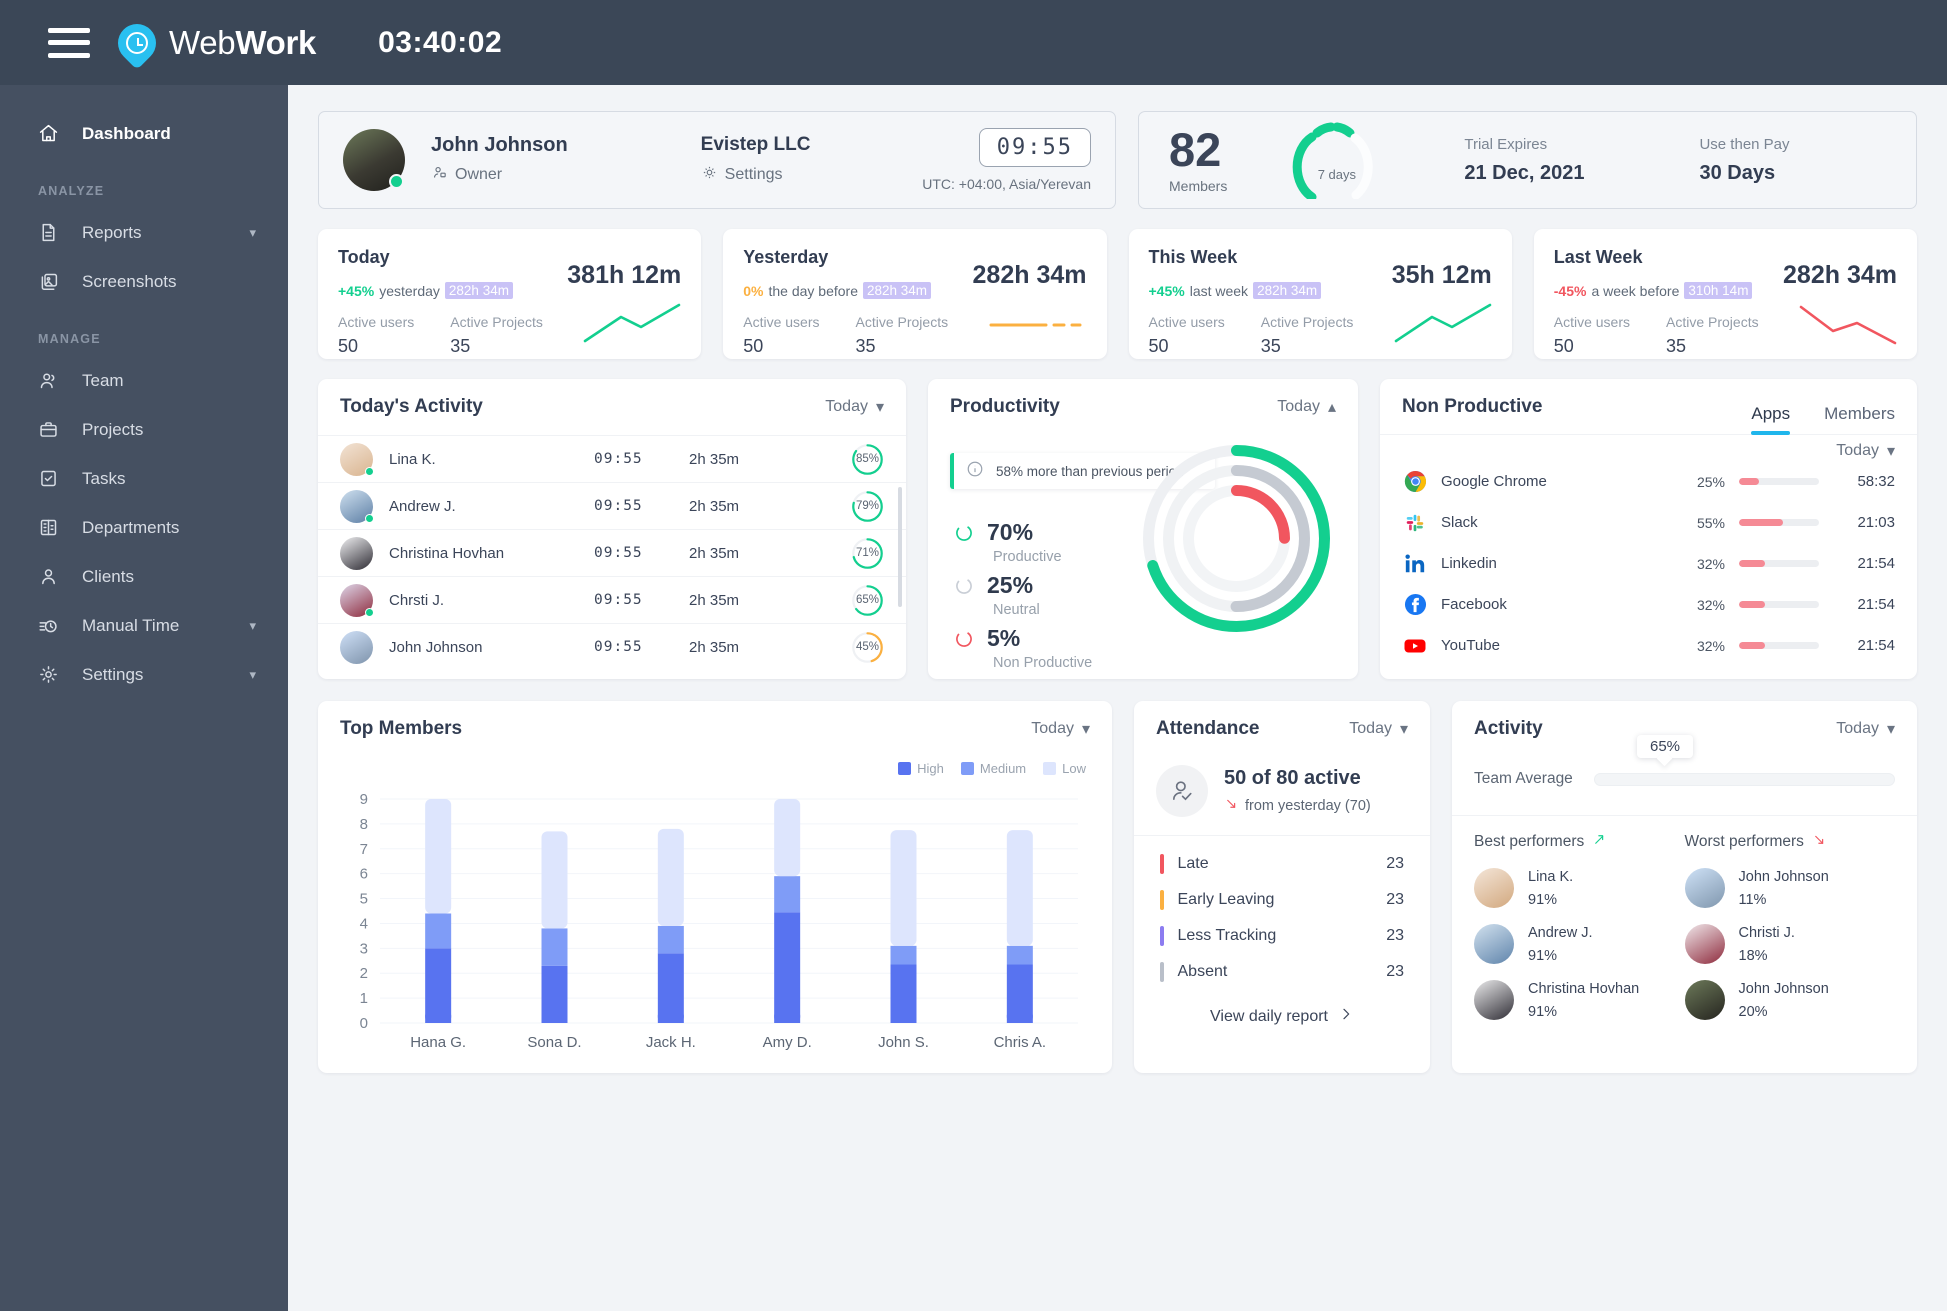 This screenshot has width=1947, height=1311. Describe the element at coordinates (1004, 638) in the screenshot. I see `legend-value: 5%` at that location.